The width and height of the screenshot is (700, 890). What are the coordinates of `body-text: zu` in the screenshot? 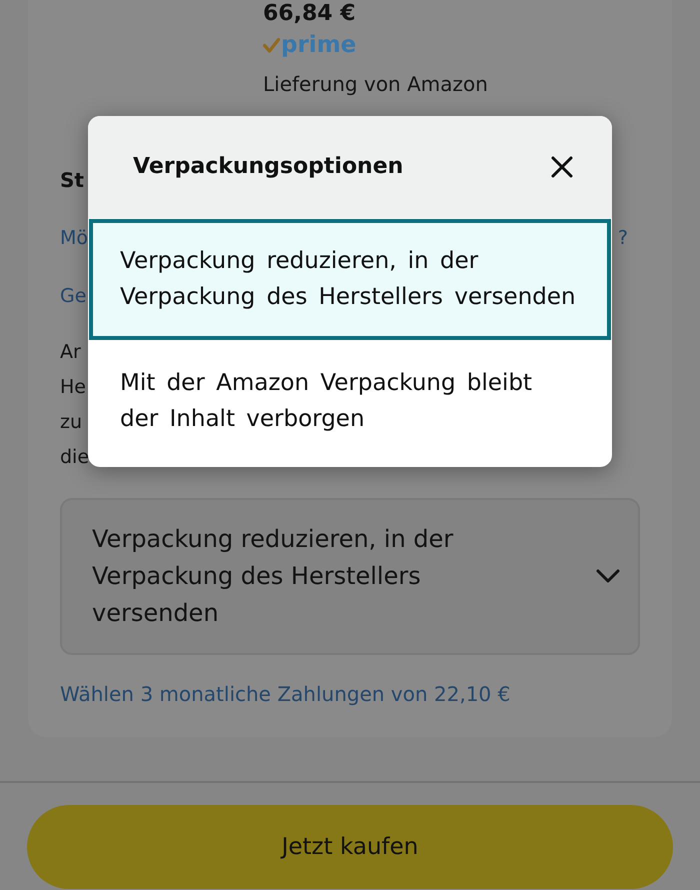 It's located at (71, 422).